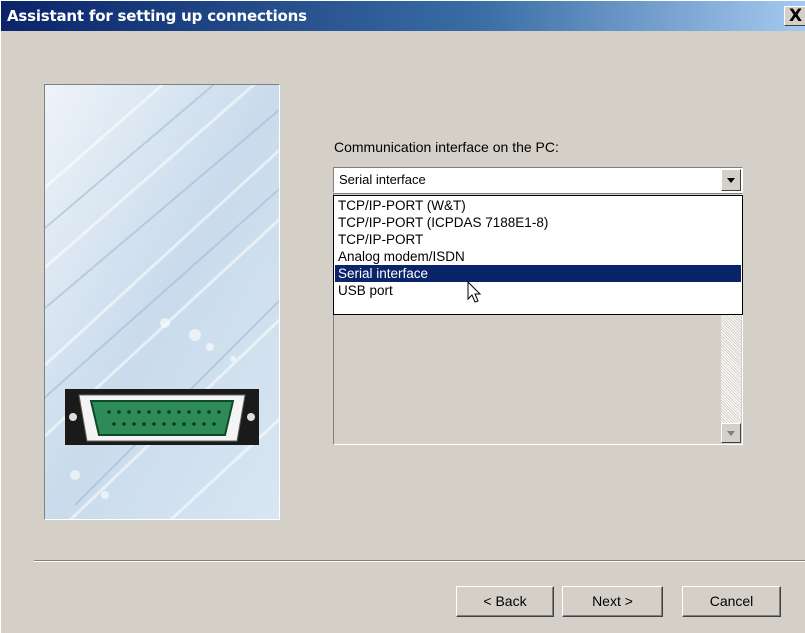 The width and height of the screenshot is (805, 633). I want to click on dropdown-button, so click(731, 180).